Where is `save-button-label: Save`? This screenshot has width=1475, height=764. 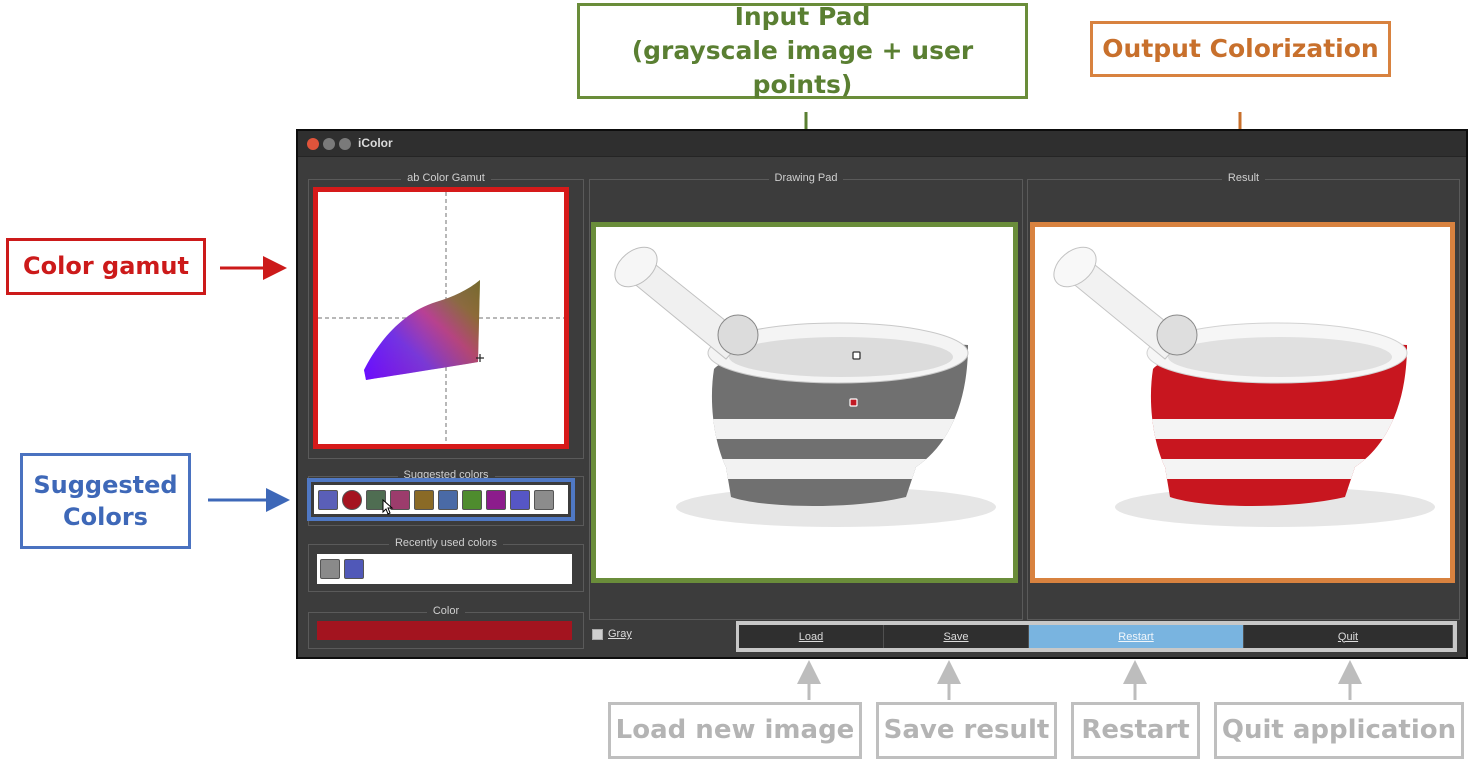 save-button-label: Save is located at coordinates (956, 636).